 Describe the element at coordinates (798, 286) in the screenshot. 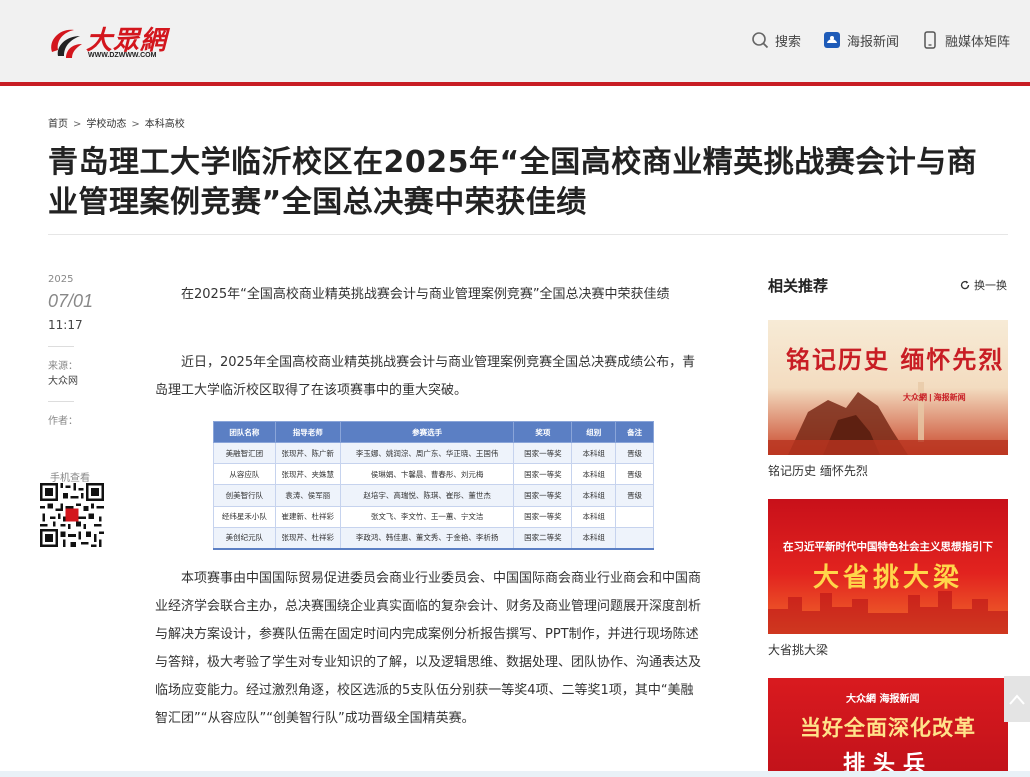

I see `sidebar-title: 相关推荐` at that location.